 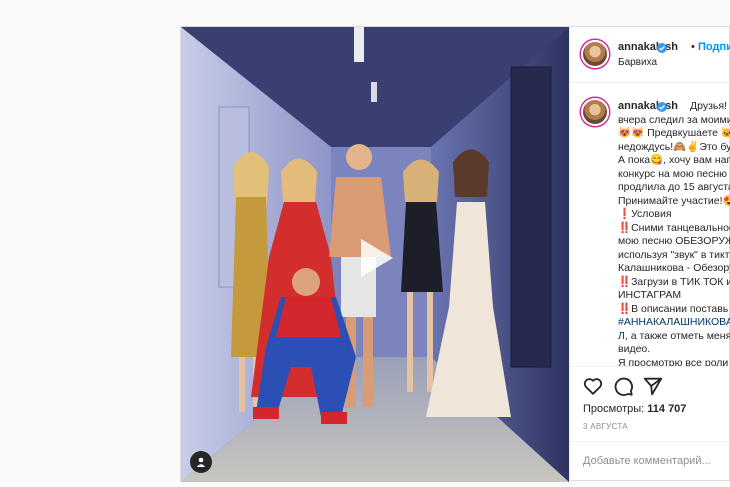 What do you see at coordinates (645, 214) in the screenshot?
I see `caption-line: ❗Условия` at bounding box center [645, 214].